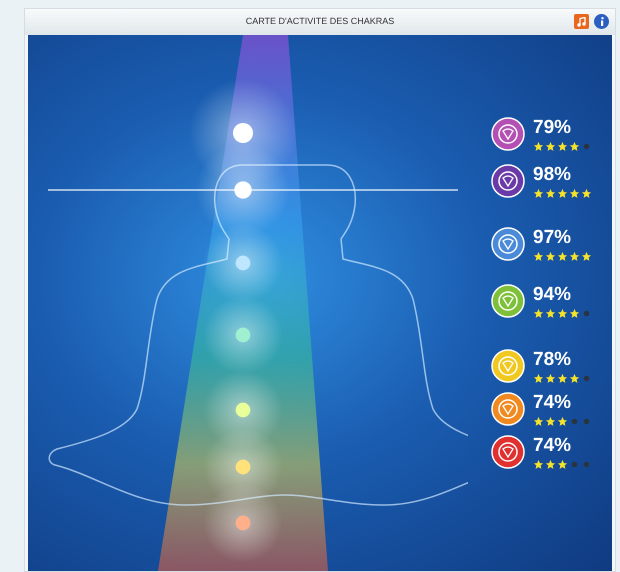 The width and height of the screenshot is (620, 572). Describe the element at coordinates (320, 21) in the screenshot. I see `panel-title: CARTE D'ACTIVITE DES CHAKRAS` at that location.